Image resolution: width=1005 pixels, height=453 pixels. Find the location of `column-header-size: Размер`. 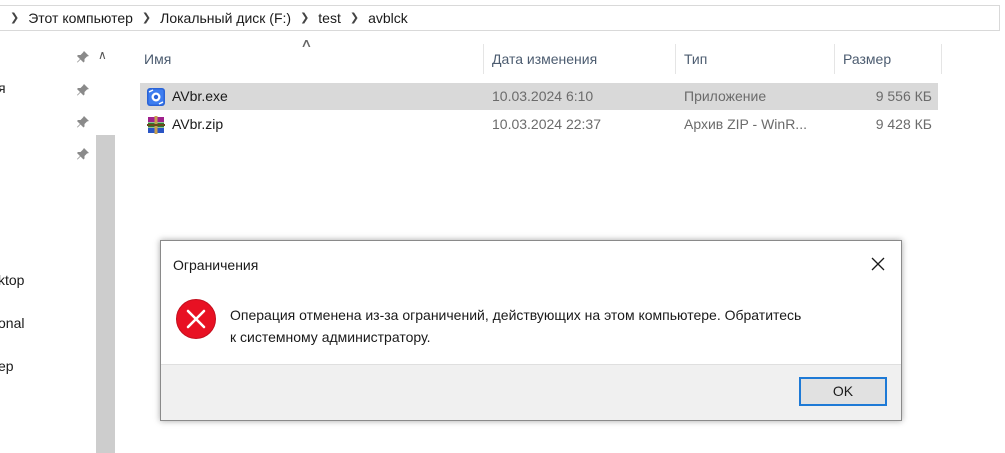

column-header-size: Размер is located at coordinates (888, 59).